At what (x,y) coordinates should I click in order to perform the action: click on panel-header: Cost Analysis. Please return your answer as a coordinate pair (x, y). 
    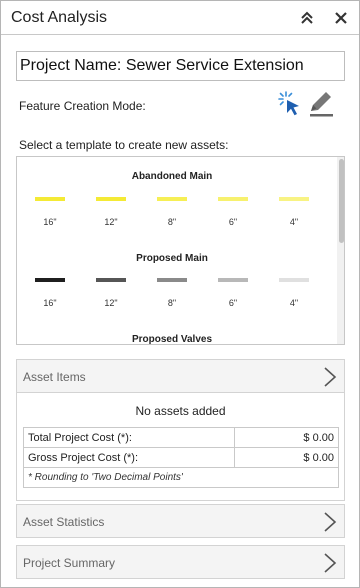
    Looking at the image, I should click on (180, 18).